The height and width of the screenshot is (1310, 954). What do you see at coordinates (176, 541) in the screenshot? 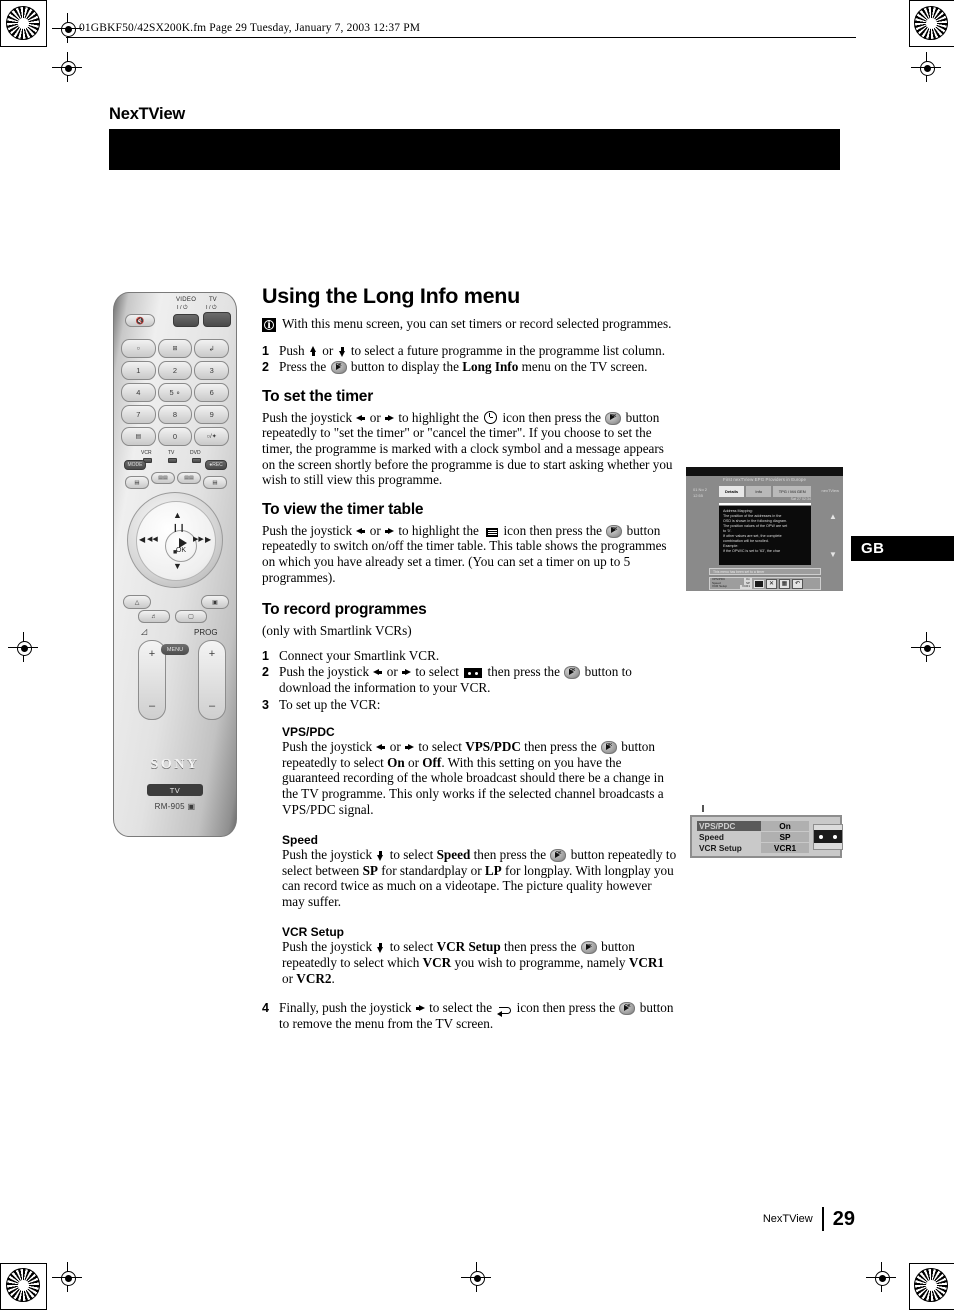
I see `remote-joystick-inner: OK ▲ ❙❙ ▼ ■ ◀◀ ▶▶ ◀ ▶` at bounding box center [176, 541].